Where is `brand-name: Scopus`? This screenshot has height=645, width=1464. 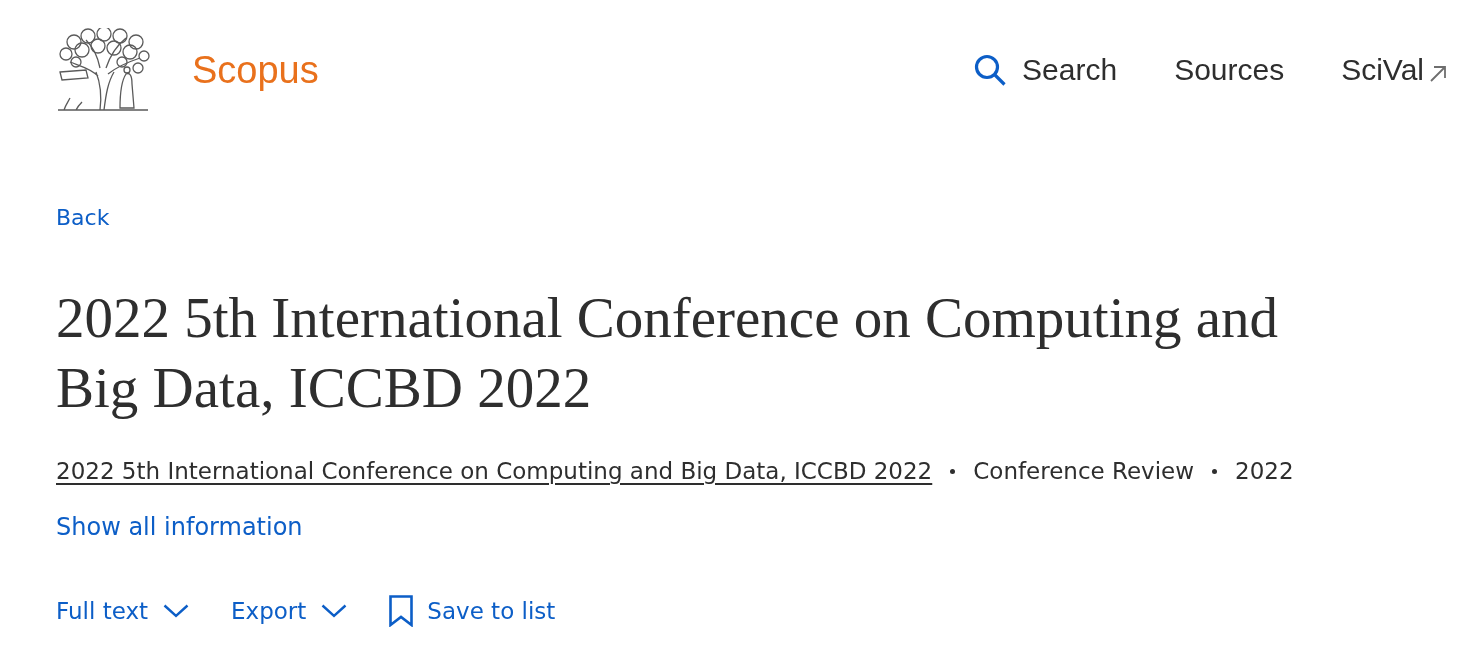
brand-name: Scopus is located at coordinates (255, 70).